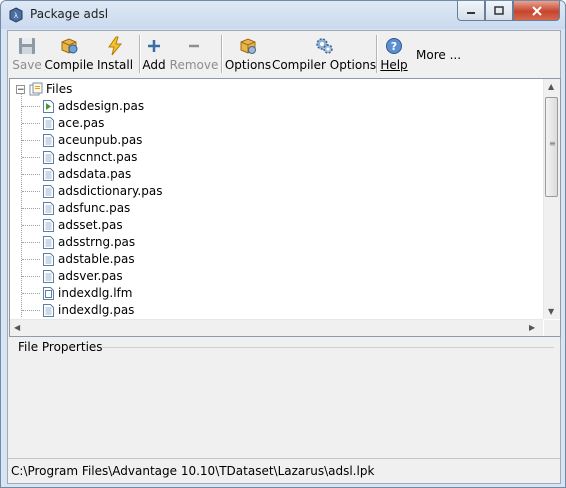 The width and height of the screenshot is (566, 488). What do you see at coordinates (36, 89) in the screenshot?
I see `files-folder-icon` at bounding box center [36, 89].